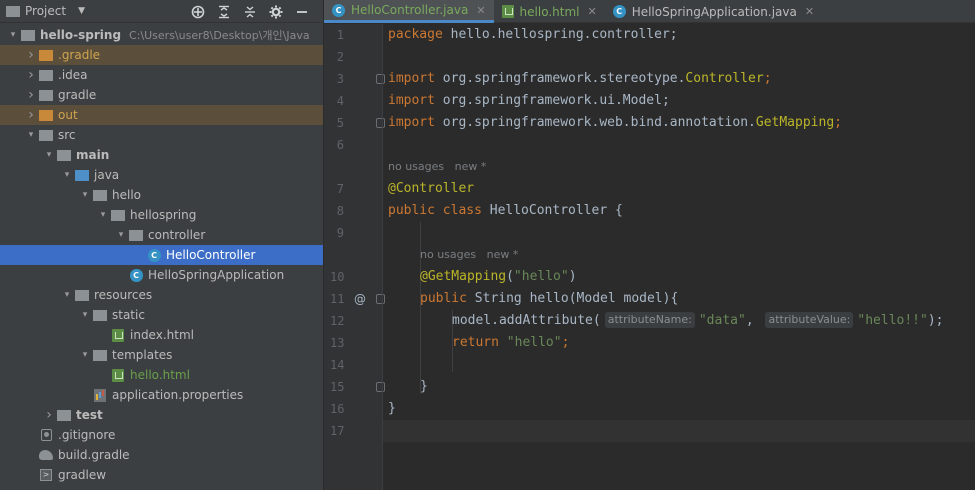  I want to click on tree-item: › .gradle, so click(161, 55).